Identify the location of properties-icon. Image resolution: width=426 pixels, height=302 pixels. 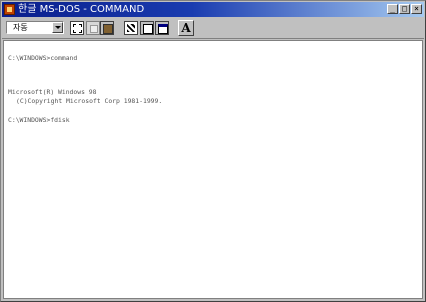
(147, 28).